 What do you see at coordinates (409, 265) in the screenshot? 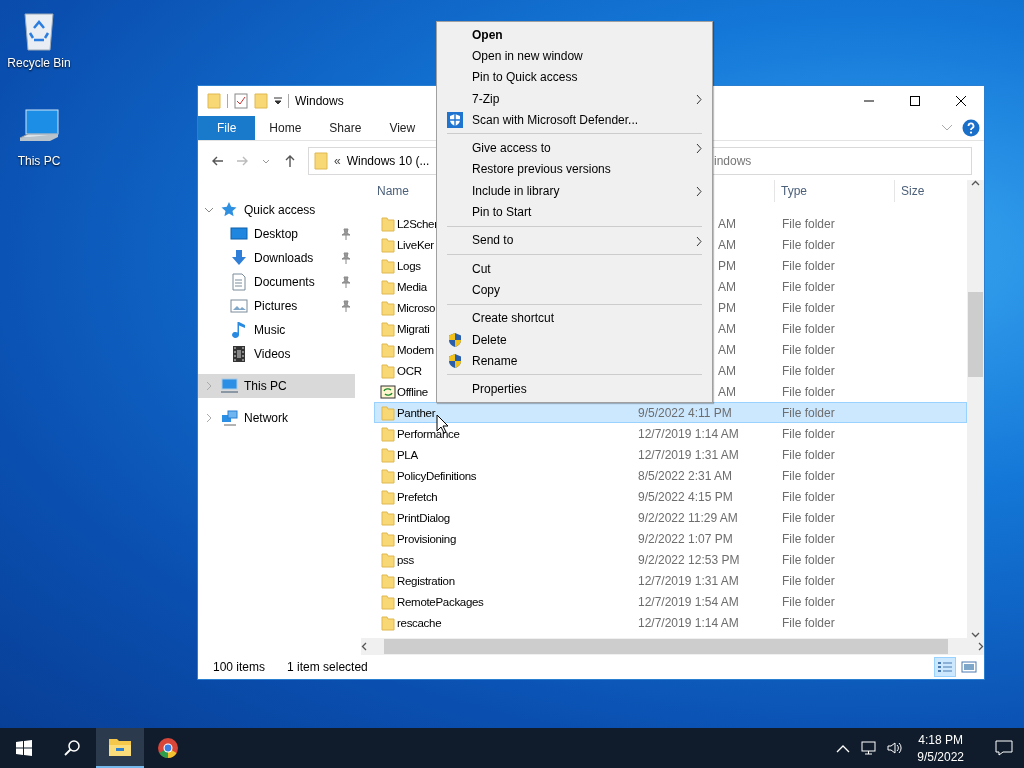
I see `file-name: Logs` at bounding box center [409, 265].